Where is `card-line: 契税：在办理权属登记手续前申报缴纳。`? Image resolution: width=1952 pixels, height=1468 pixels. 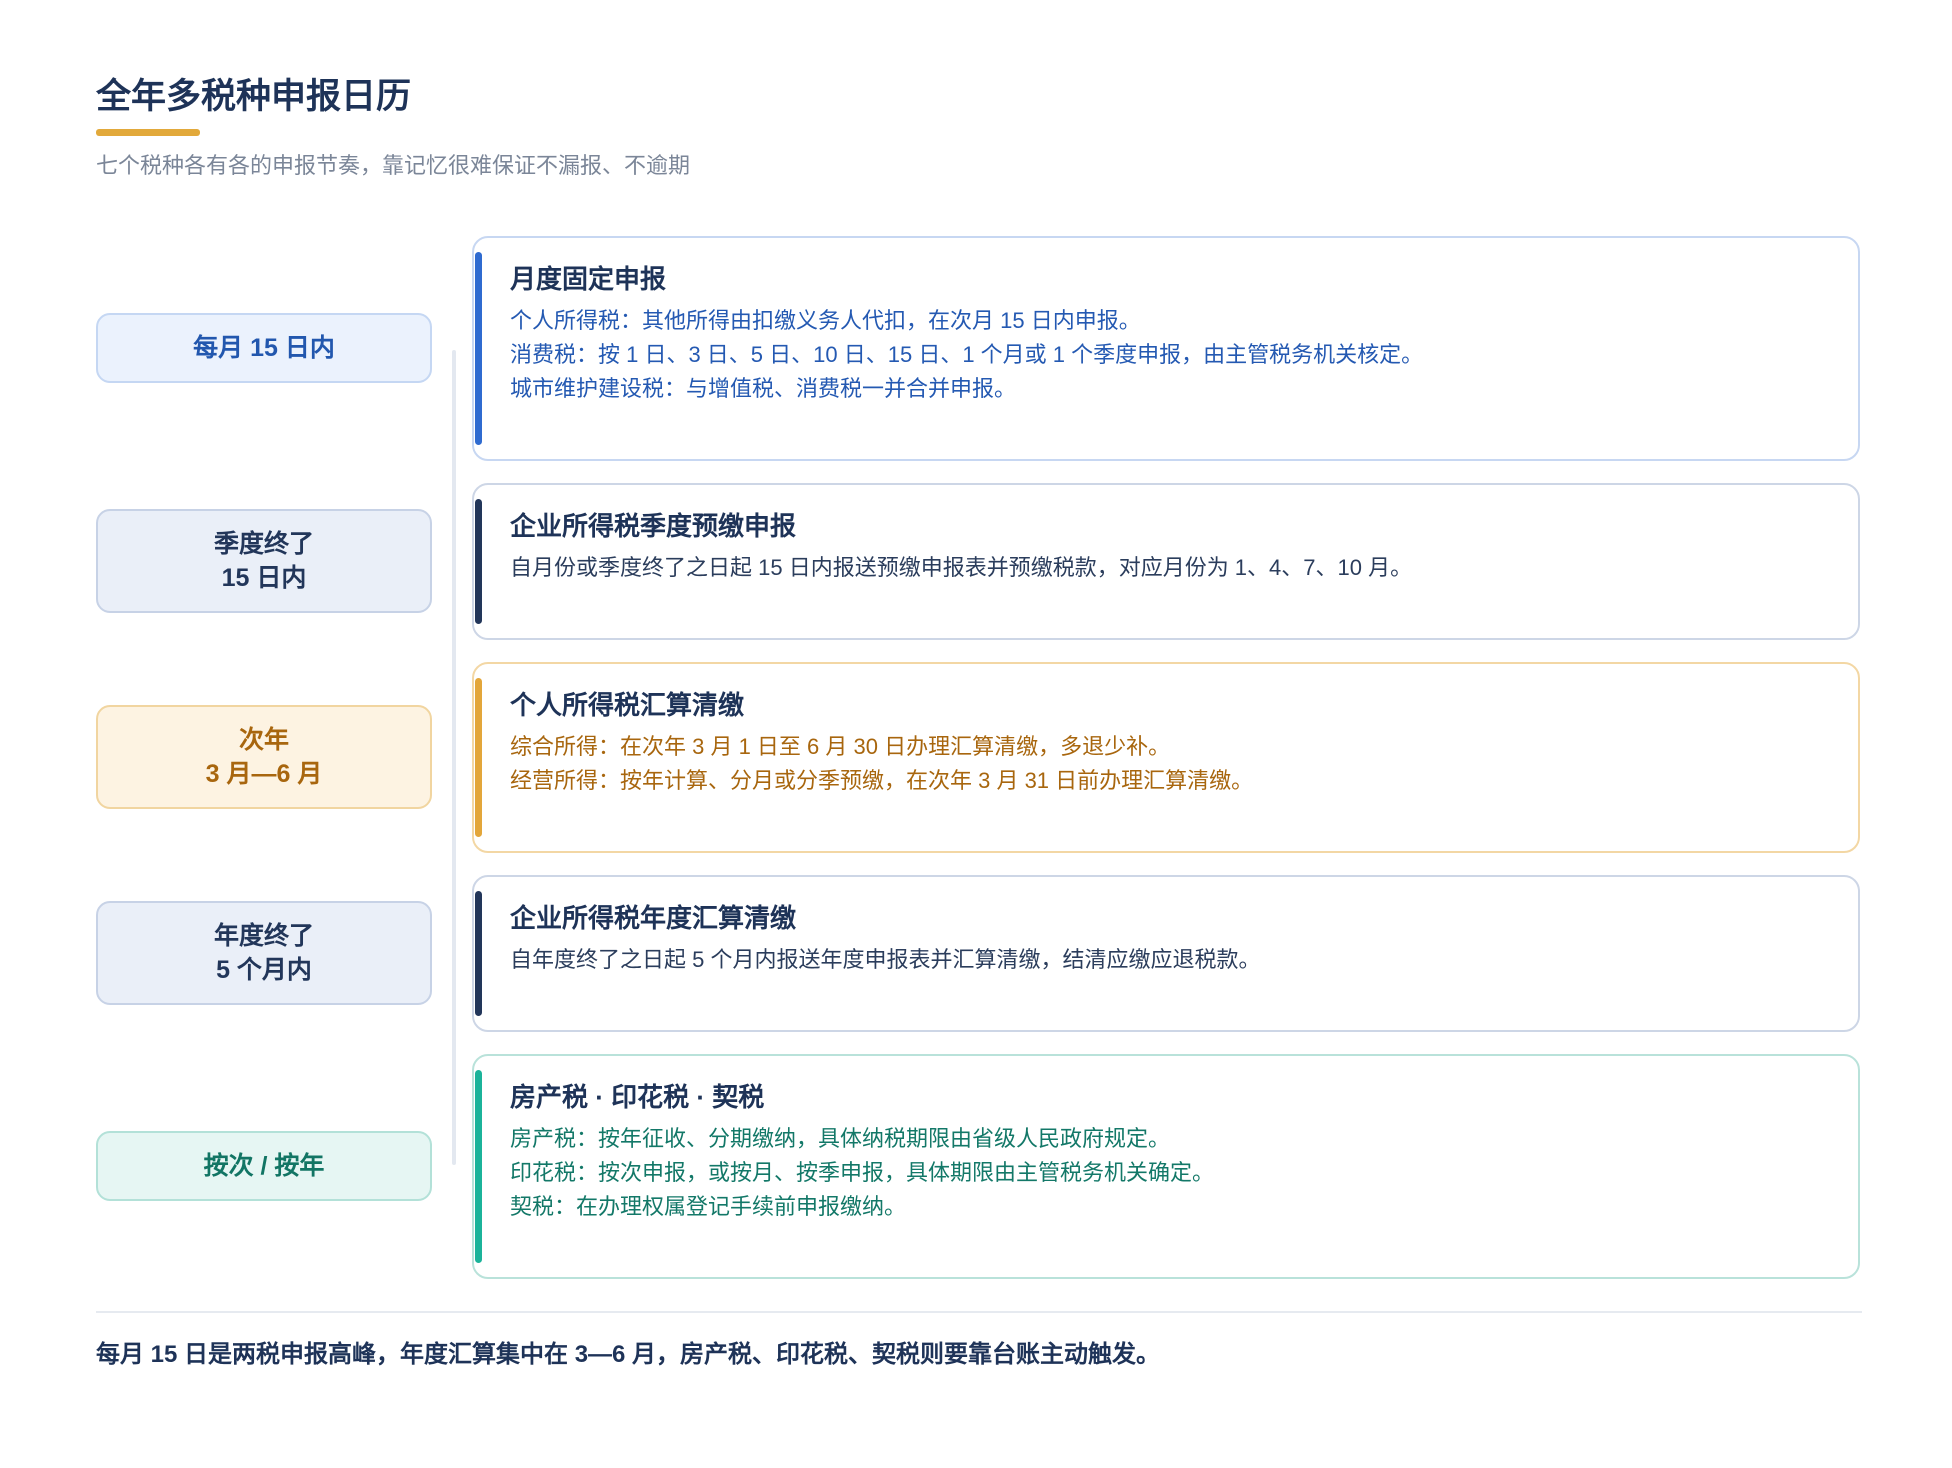 card-line: 契税：在办理权属登记手续前申报缴纳。 is located at coordinates (708, 1206).